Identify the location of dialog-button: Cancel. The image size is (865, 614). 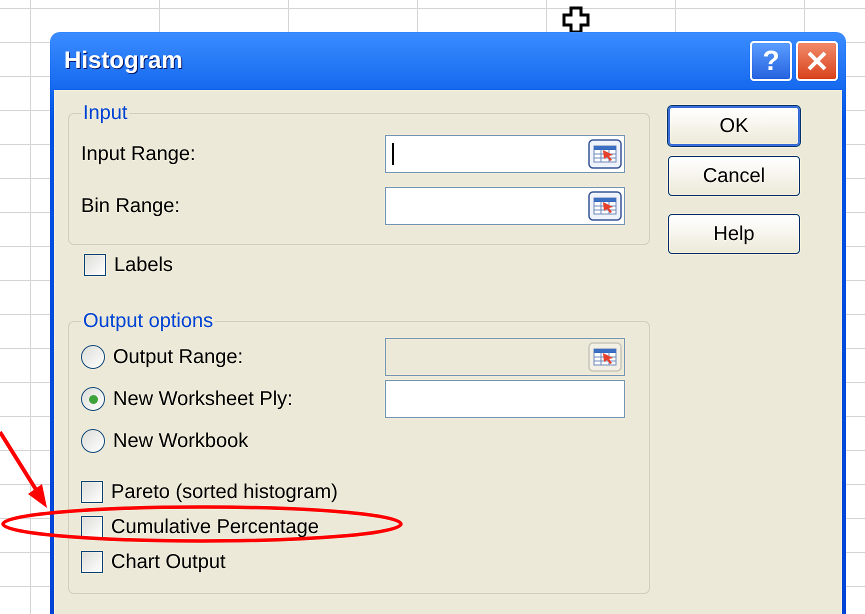
(734, 176).